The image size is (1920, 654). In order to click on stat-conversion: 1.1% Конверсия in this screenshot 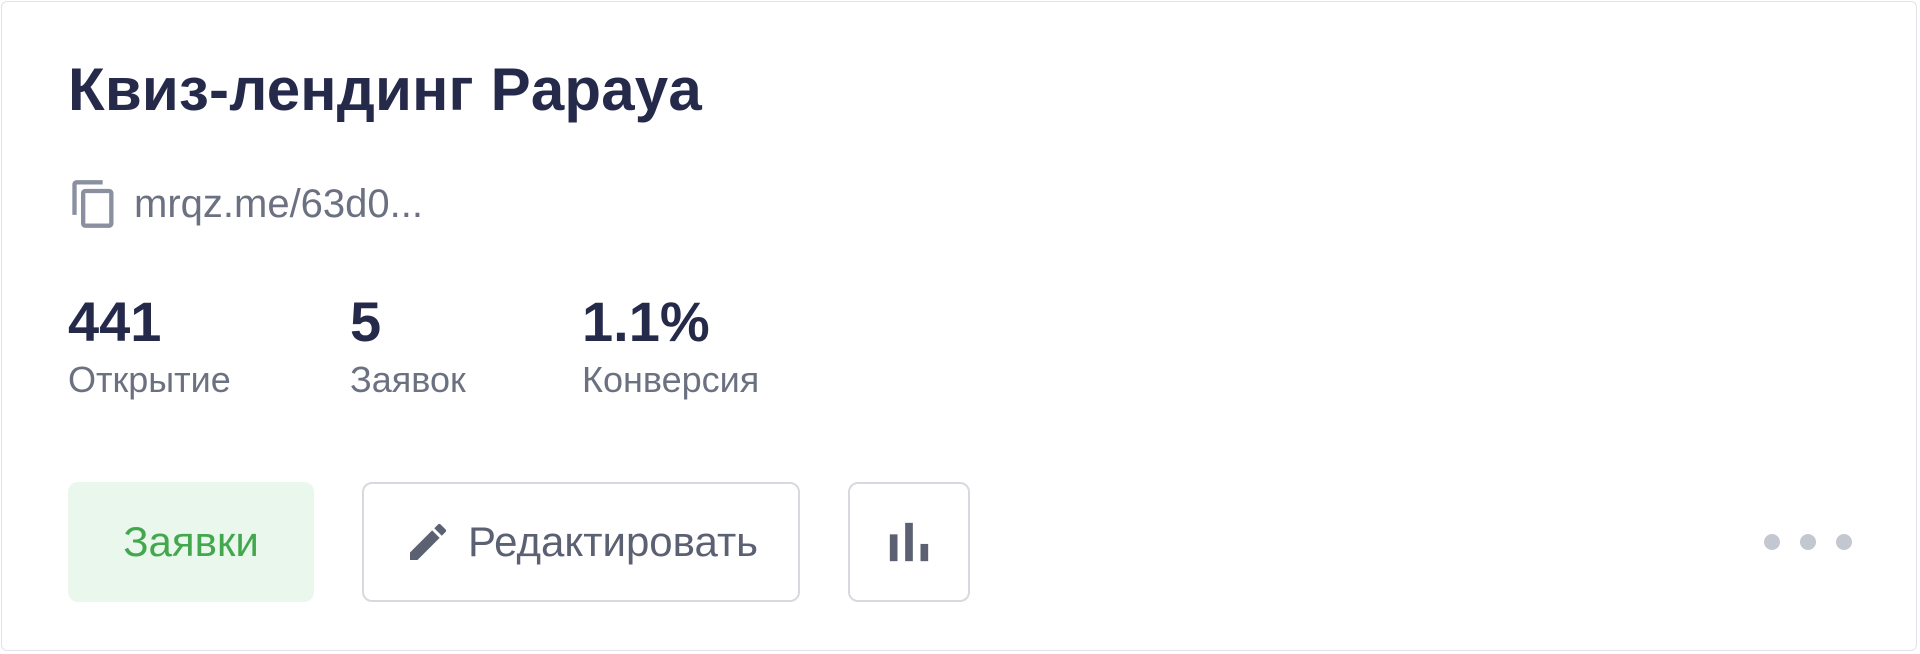, I will do `click(670, 346)`.